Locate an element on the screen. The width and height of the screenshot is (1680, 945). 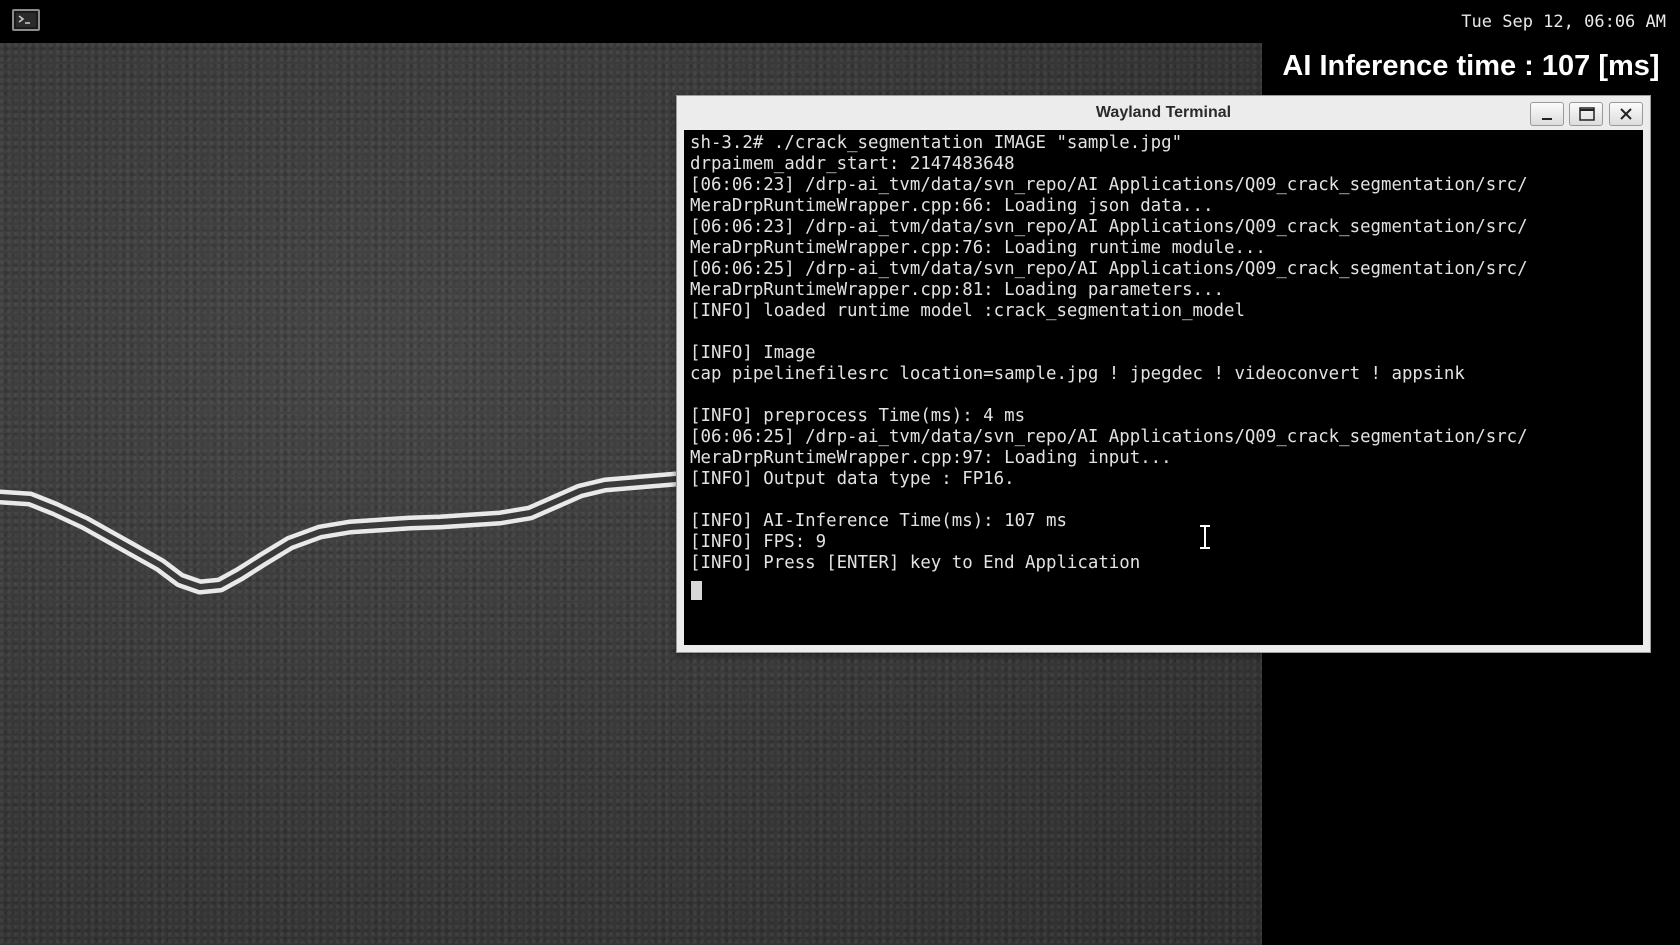
terminal-line: [INFO] preprocess Time(ms): 4 ms is located at coordinates (858, 416).